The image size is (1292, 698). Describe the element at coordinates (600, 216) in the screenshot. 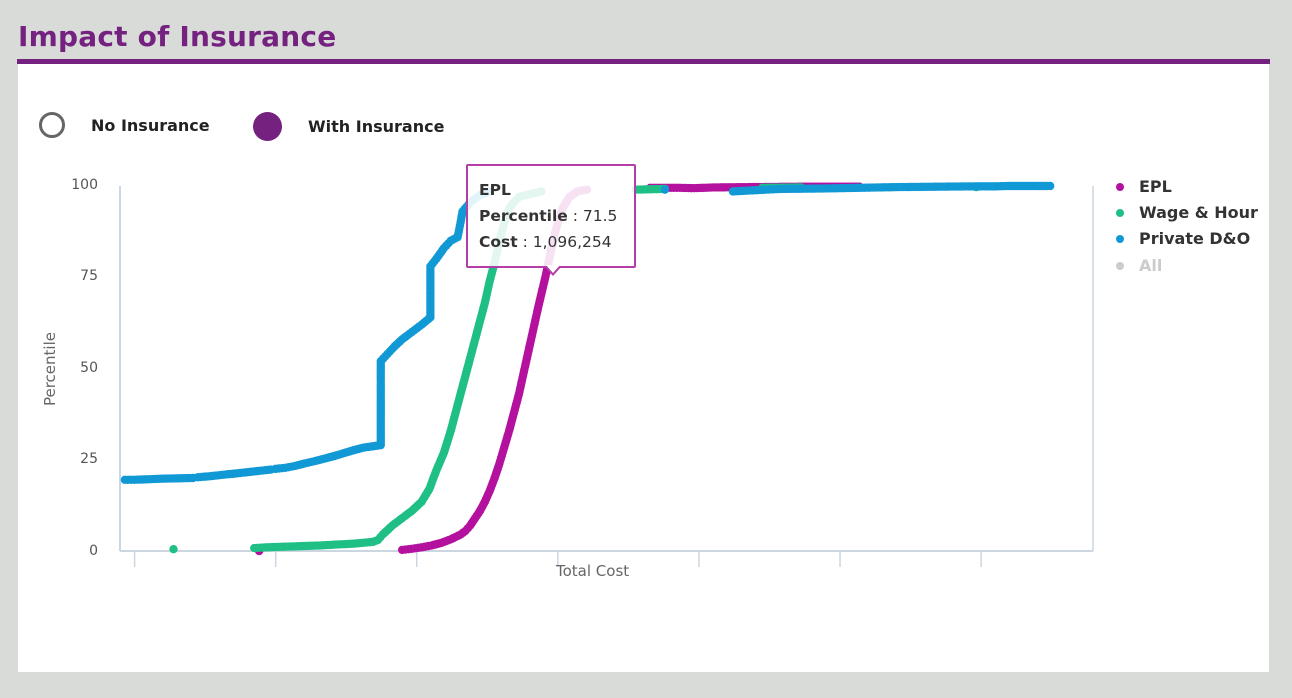

I see `tooltip-percentile-value: 71.5` at that location.